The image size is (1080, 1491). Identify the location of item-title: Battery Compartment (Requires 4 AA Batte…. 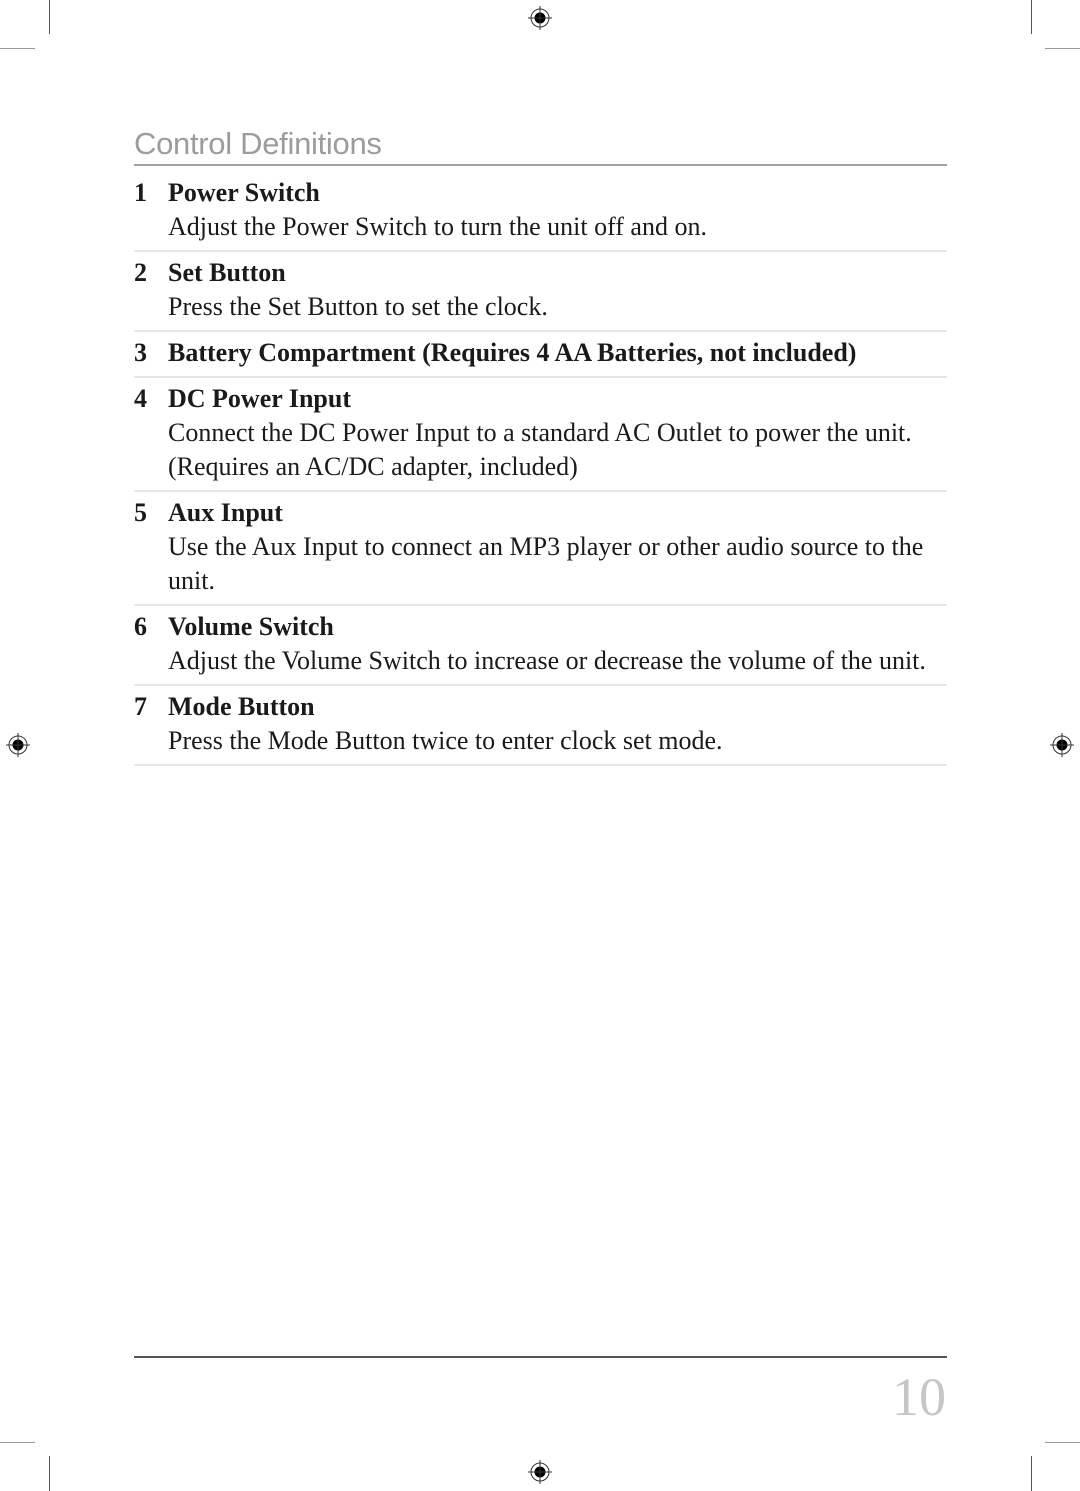
(512, 352).